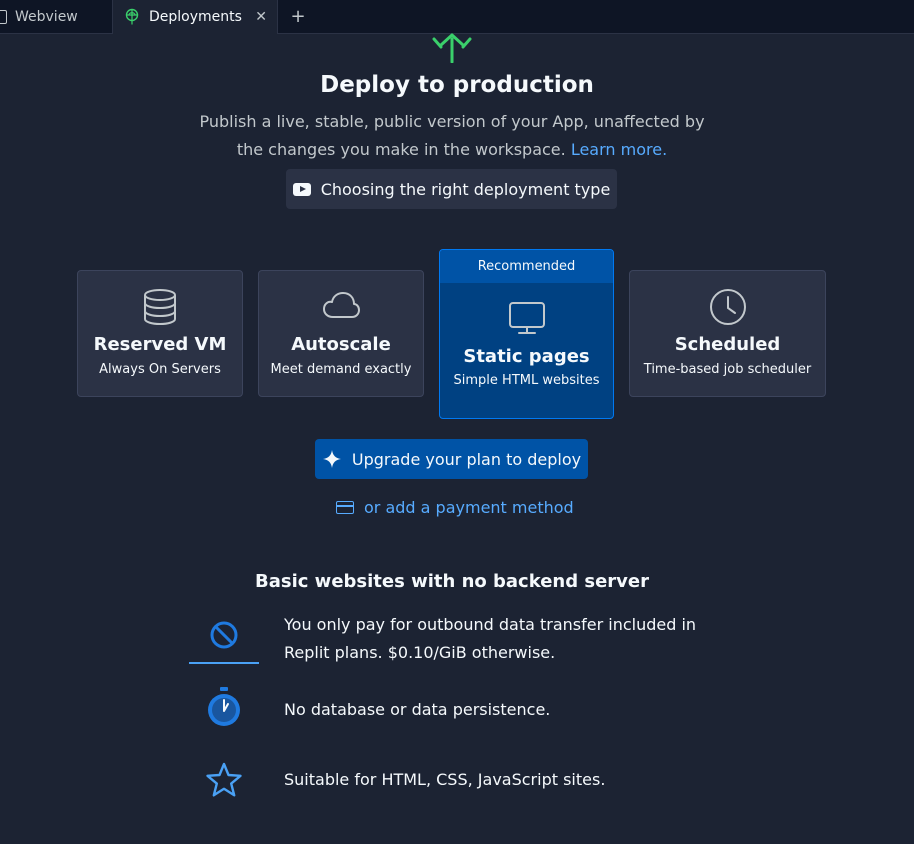 This screenshot has width=914, height=844. What do you see at coordinates (132, 16) in the screenshot?
I see `deployments-icon` at bounding box center [132, 16].